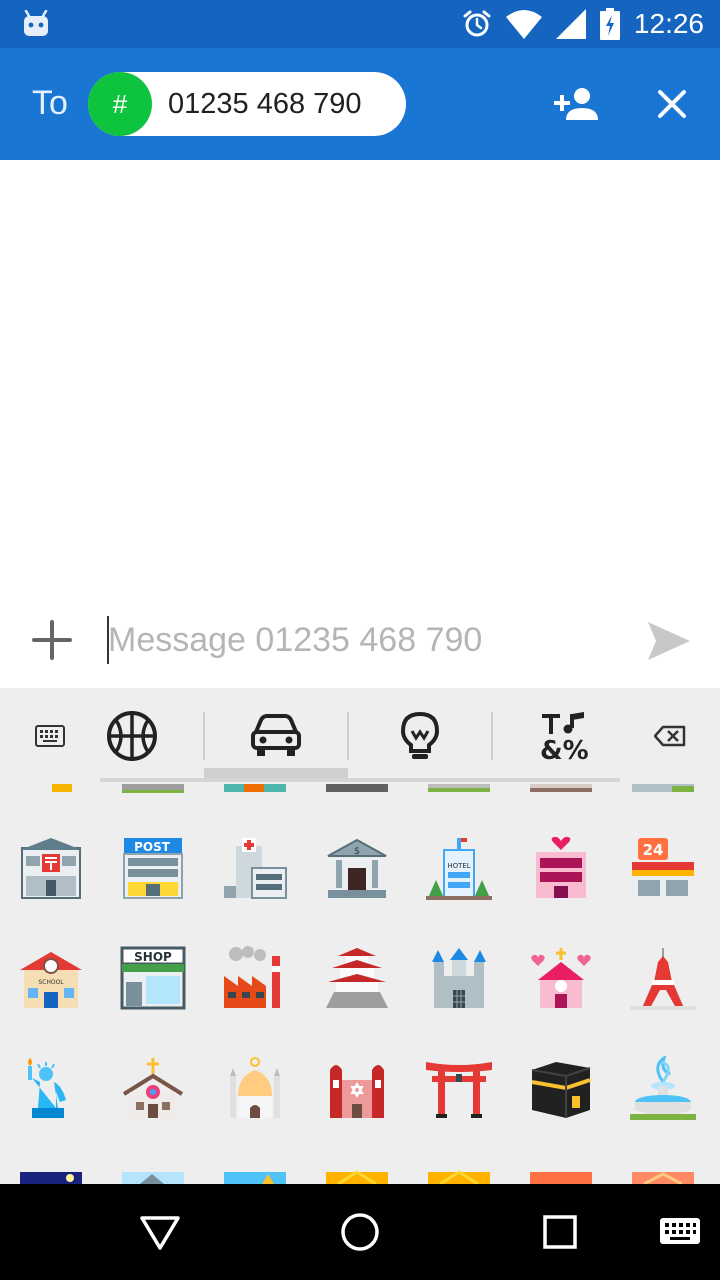 The width and height of the screenshot is (720, 1280). Describe the element at coordinates (477, 23) in the screenshot. I see `alarm-icon` at that location.